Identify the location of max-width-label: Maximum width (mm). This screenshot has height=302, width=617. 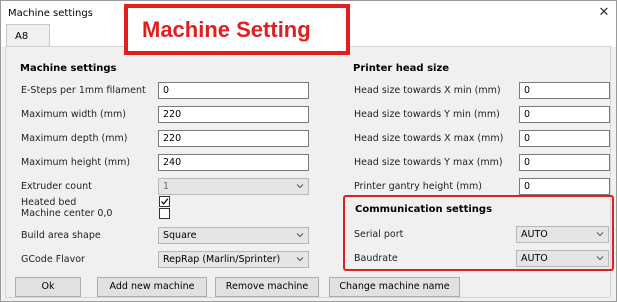
(73, 114).